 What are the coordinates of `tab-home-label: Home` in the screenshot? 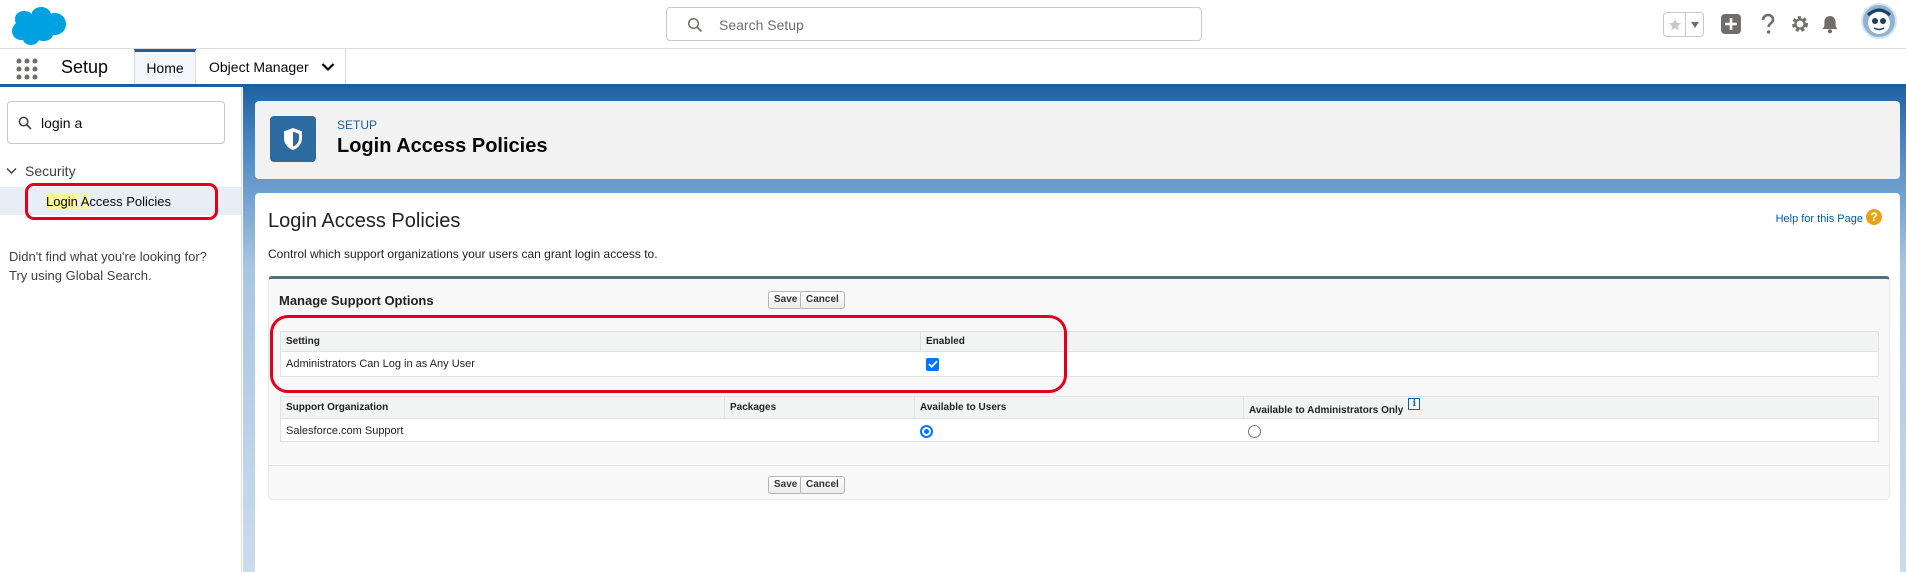 It's located at (165, 68).